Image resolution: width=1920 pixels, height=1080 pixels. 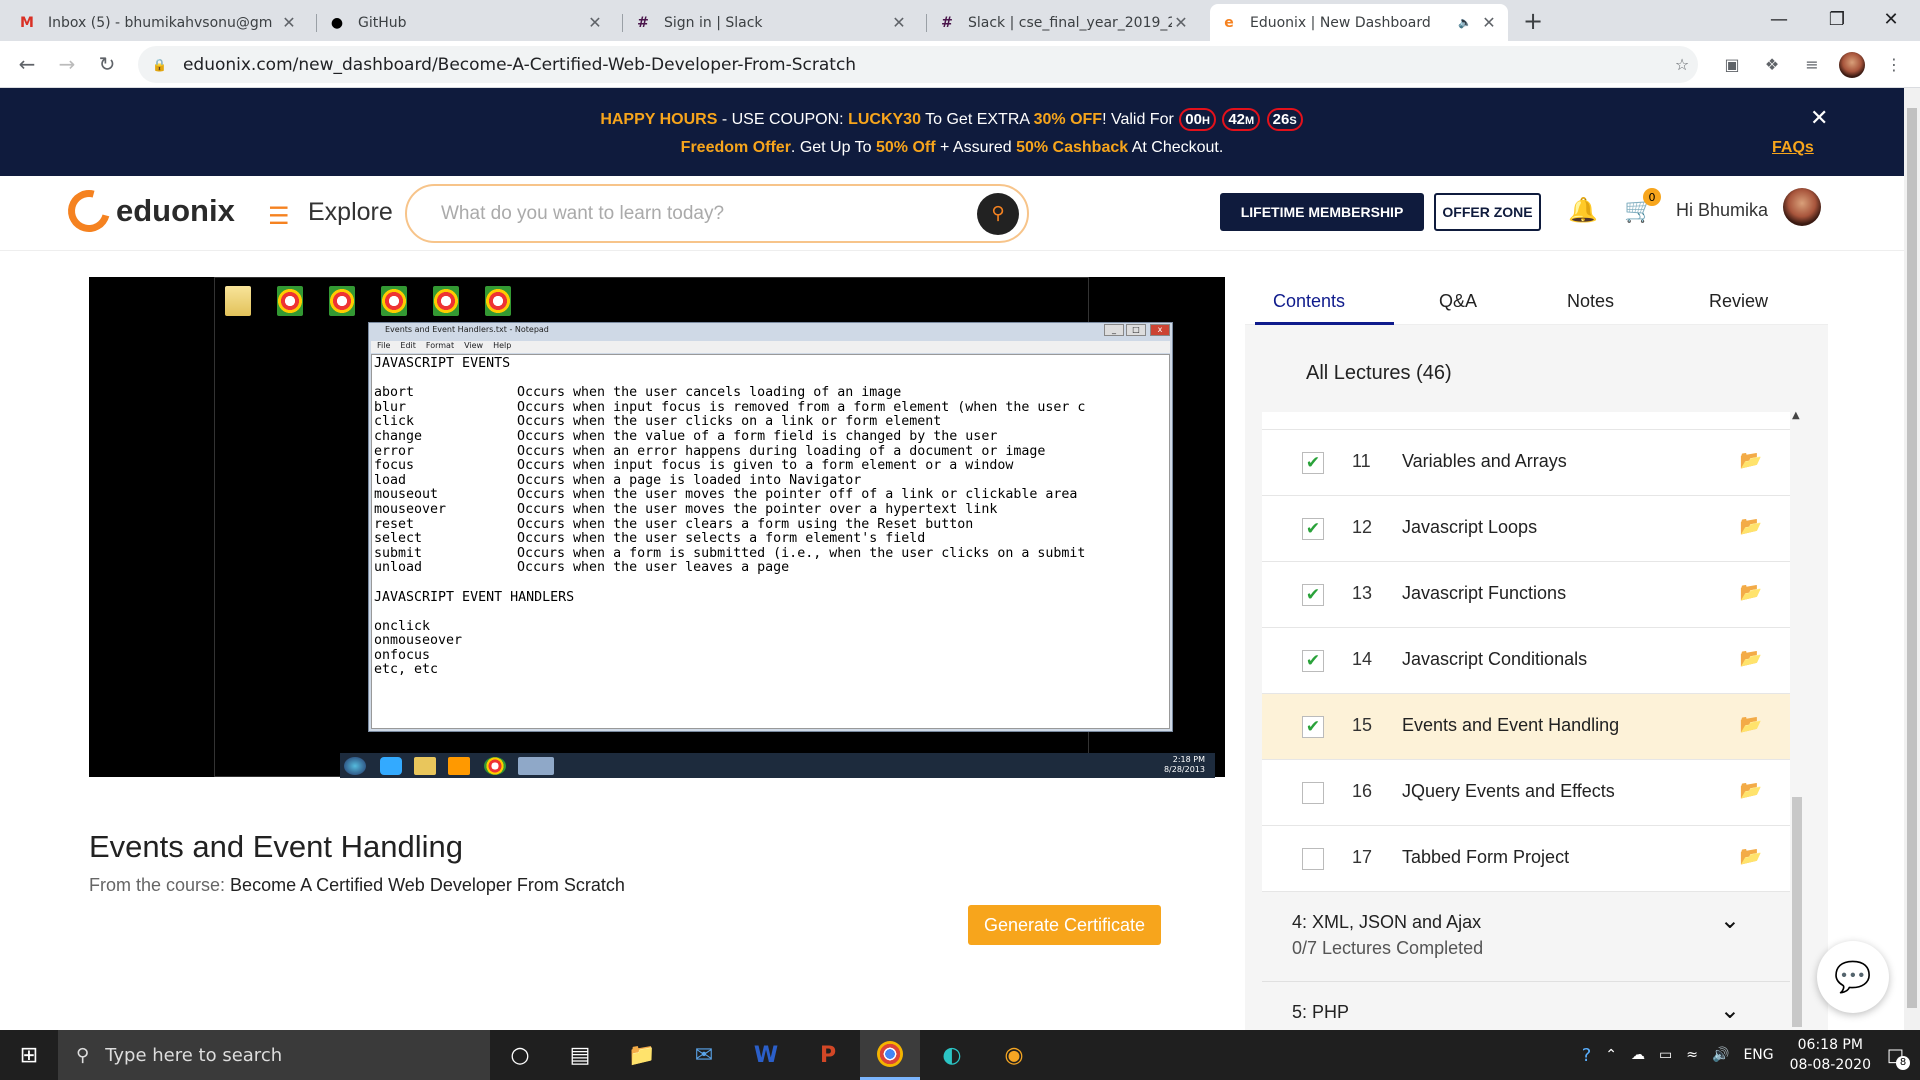 I want to click on tab-review: Review, so click(x=1738, y=301).